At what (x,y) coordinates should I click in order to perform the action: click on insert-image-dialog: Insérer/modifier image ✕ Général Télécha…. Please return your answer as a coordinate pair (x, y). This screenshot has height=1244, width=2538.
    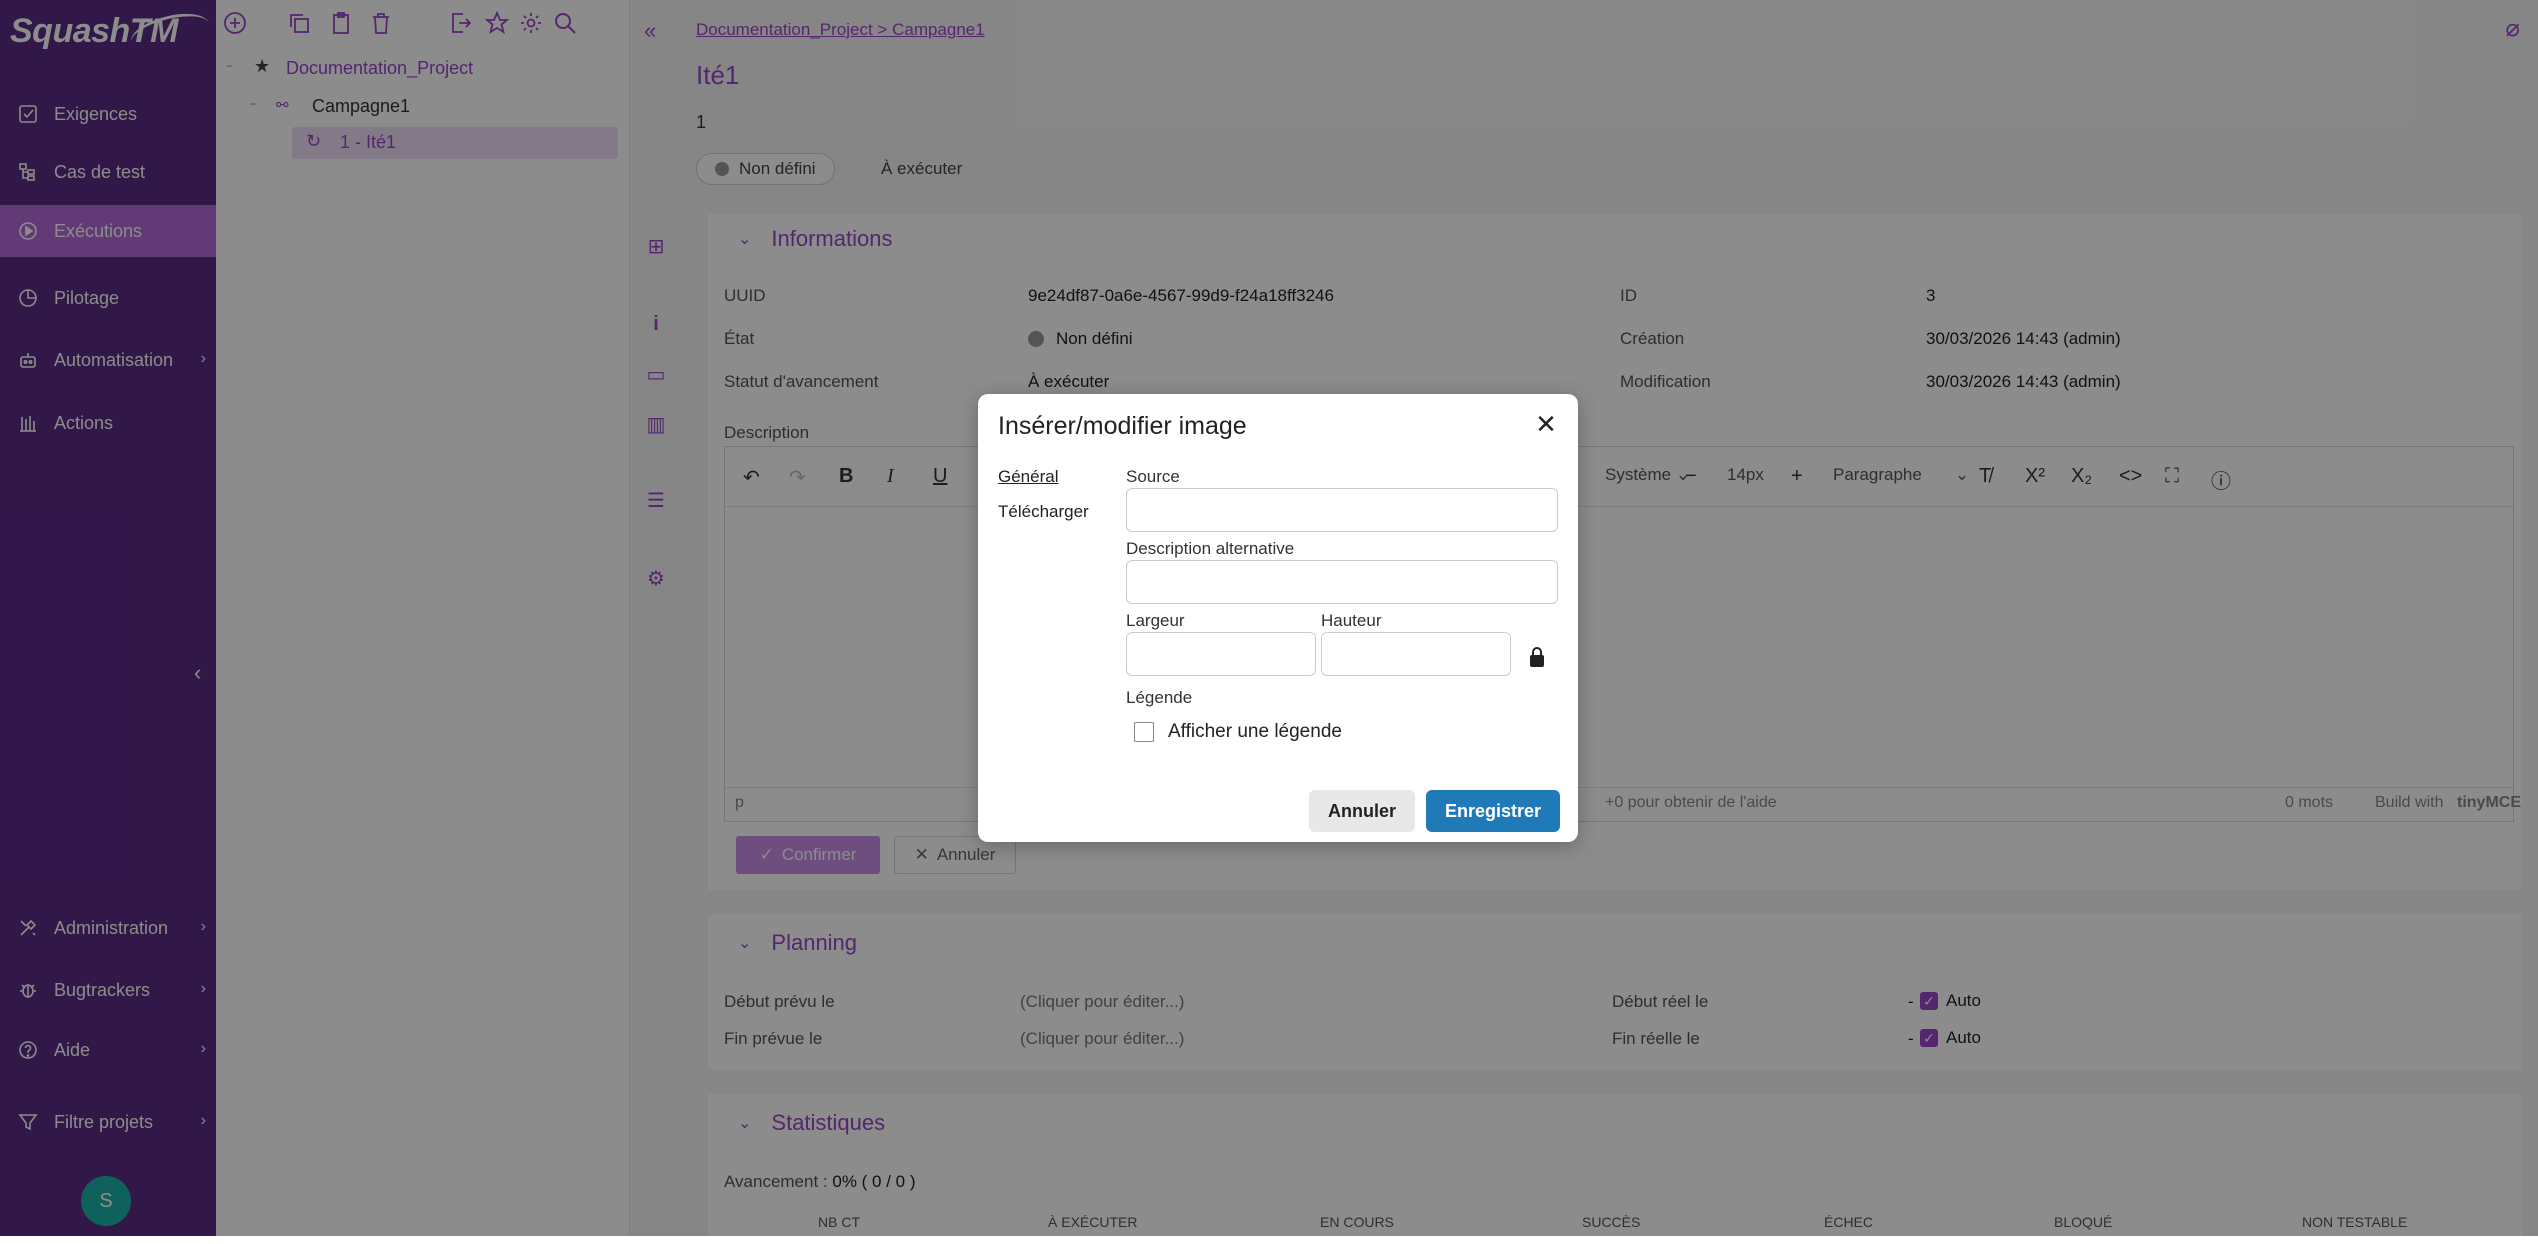
    Looking at the image, I should click on (1278, 618).